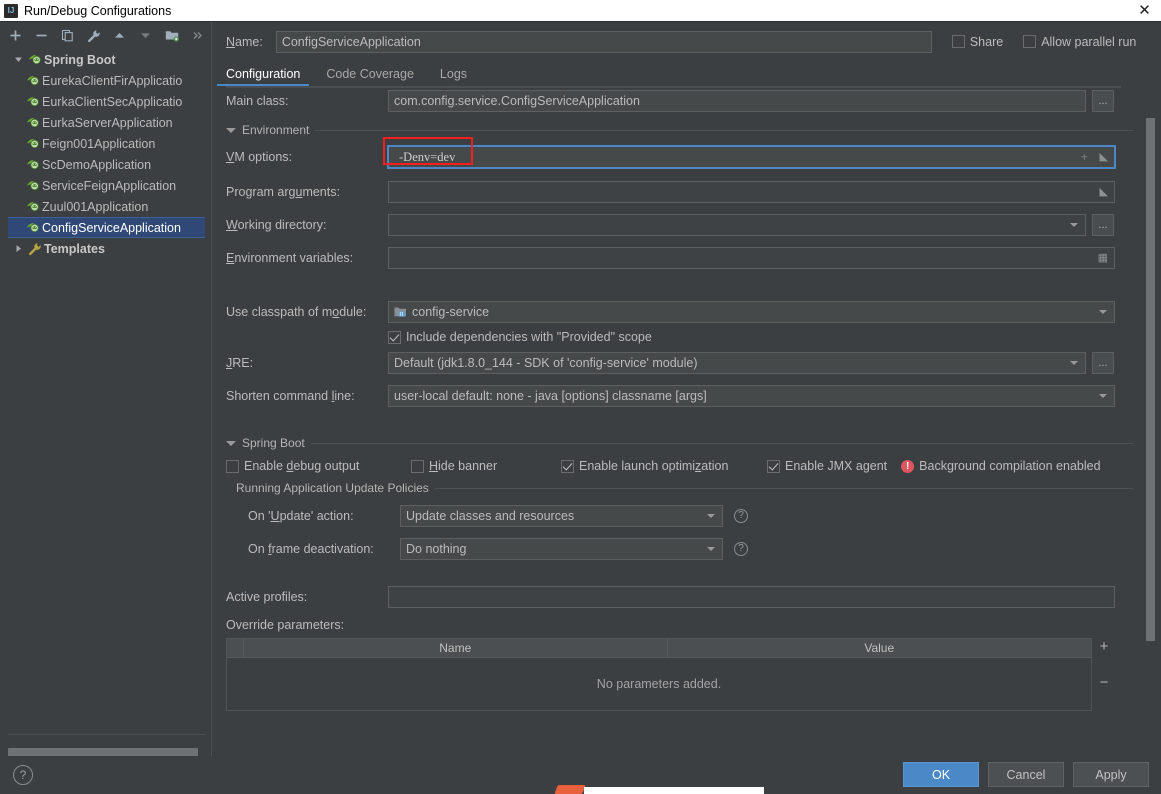  What do you see at coordinates (394, 337) in the screenshot?
I see `include-provided-checkbox-box` at bounding box center [394, 337].